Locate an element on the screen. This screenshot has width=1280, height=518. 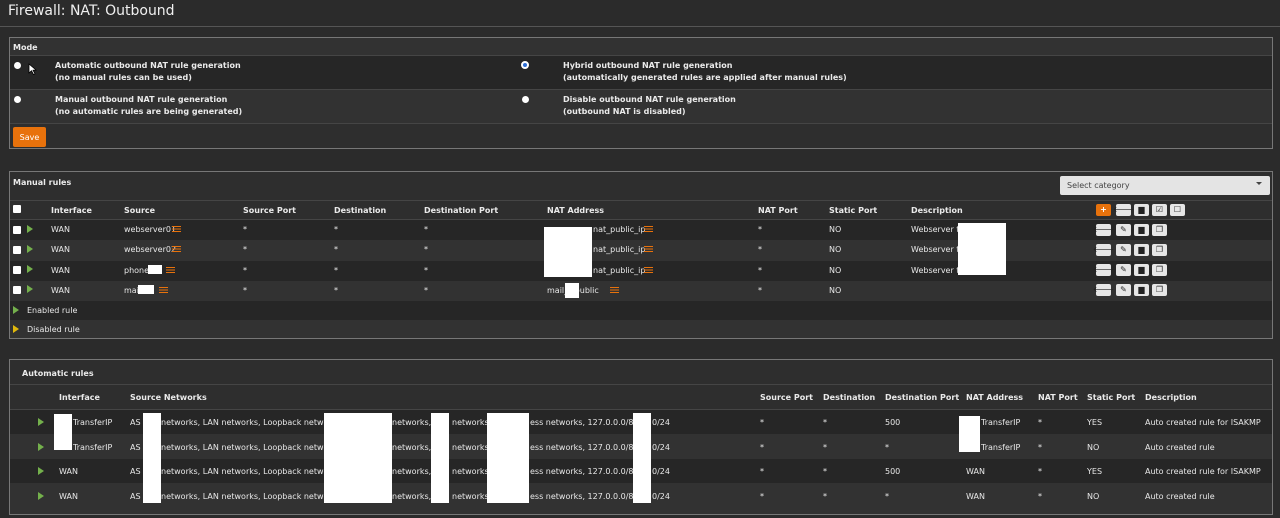
mode-hybrid-label: Hybrid outbound NAT rule generation is located at coordinates (648, 65).